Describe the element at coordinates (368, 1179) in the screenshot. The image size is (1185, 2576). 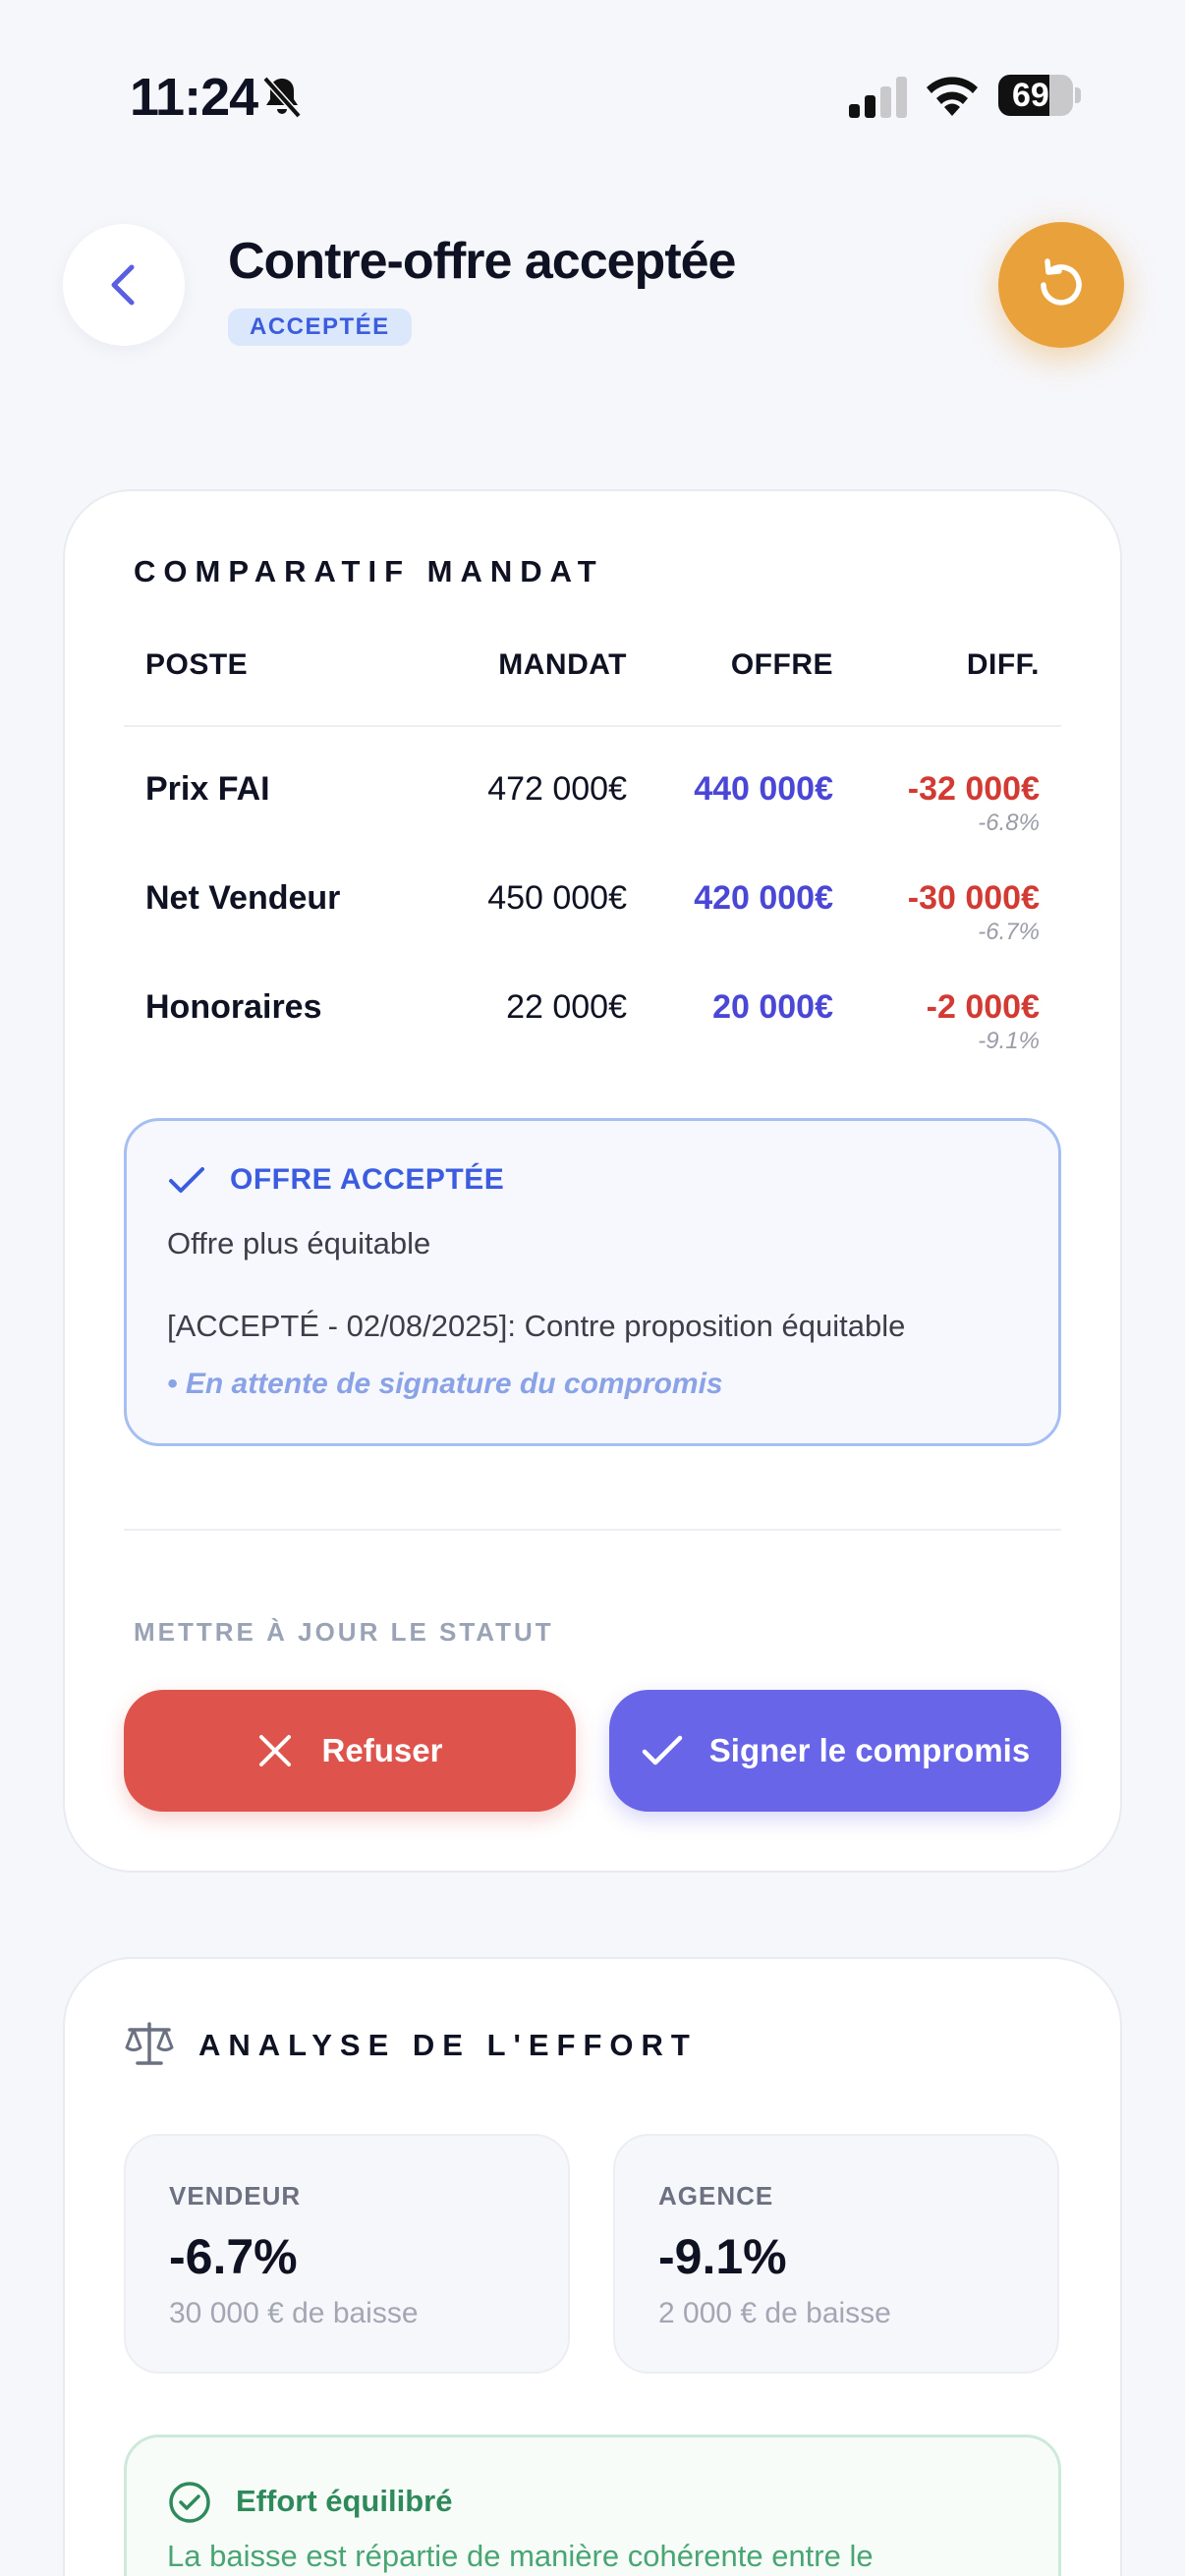
I see `acceptance-title: OFFRE ACCEPTÉE` at that location.